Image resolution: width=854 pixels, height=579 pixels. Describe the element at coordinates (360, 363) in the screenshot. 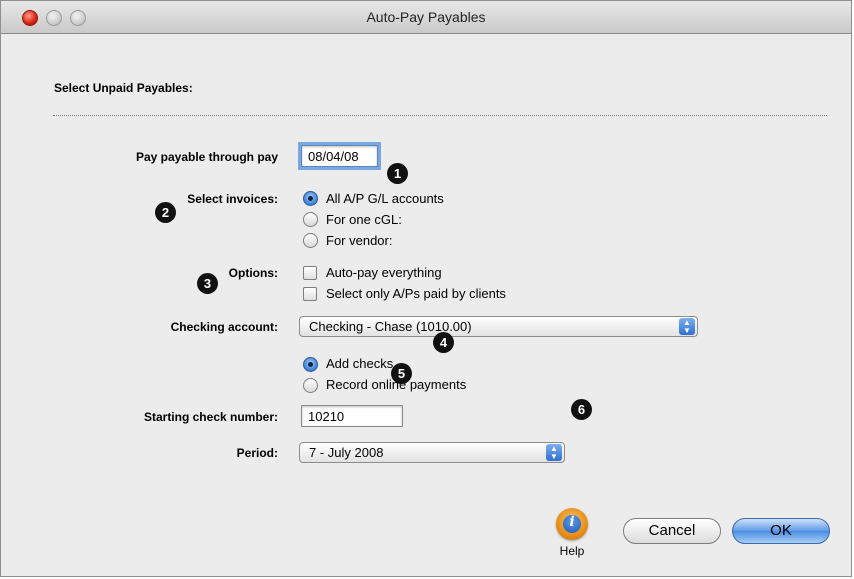

I see `radio-add-checks-label: Add checks` at that location.